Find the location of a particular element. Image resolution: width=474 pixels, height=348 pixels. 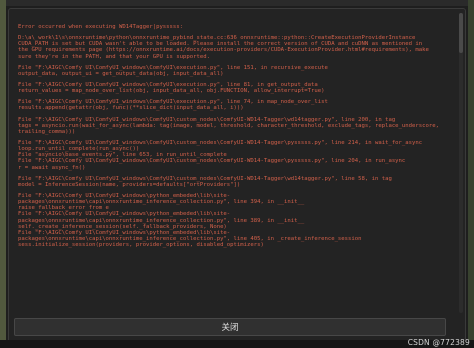

bottom-strip is located at coordinates (237, 344).